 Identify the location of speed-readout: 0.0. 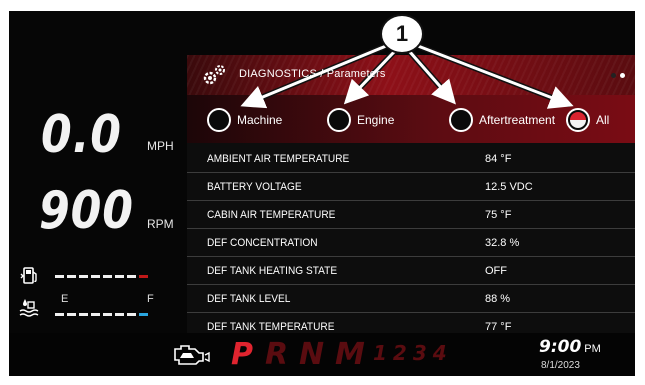
(81, 135).